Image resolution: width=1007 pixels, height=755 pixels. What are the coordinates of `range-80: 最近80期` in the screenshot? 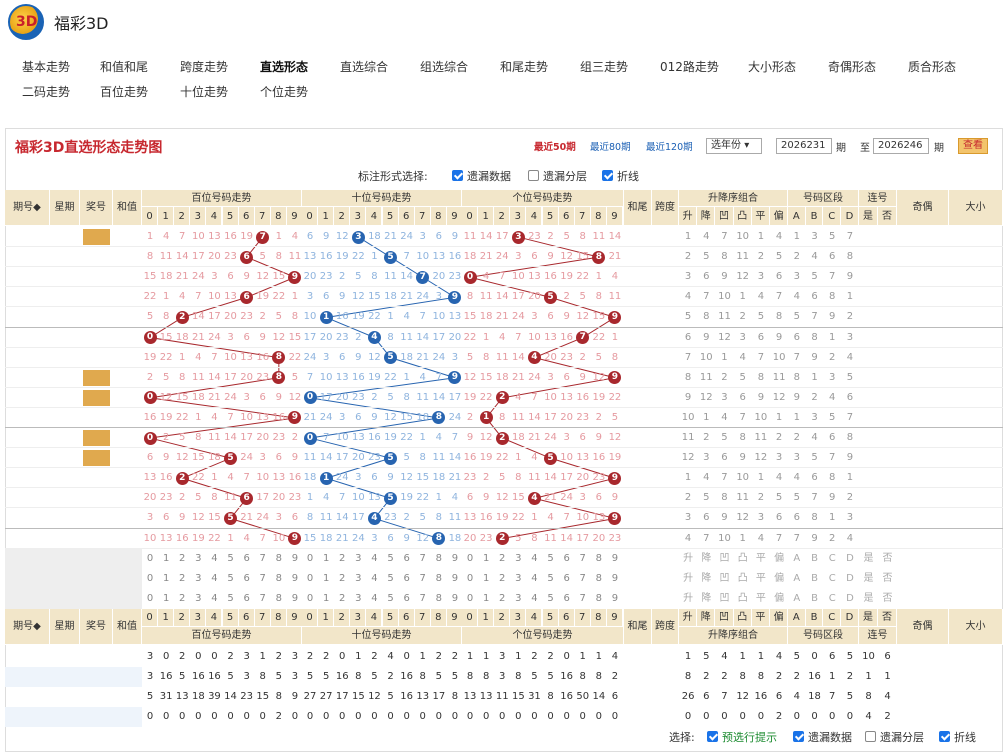 It's located at (610, 146).